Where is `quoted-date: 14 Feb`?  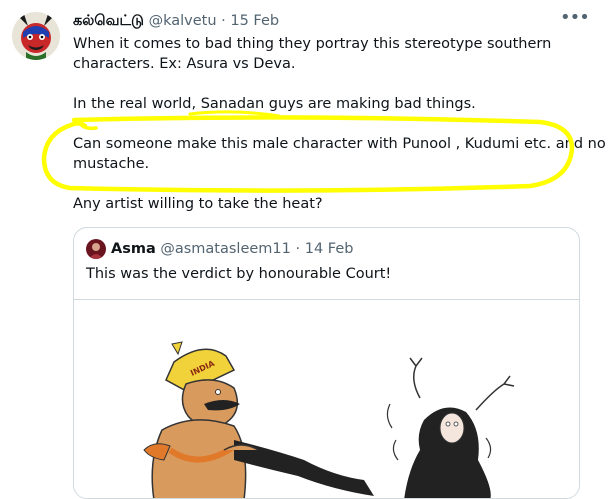
quoted-date: 14 Feb is located at coordinates (329, 249).